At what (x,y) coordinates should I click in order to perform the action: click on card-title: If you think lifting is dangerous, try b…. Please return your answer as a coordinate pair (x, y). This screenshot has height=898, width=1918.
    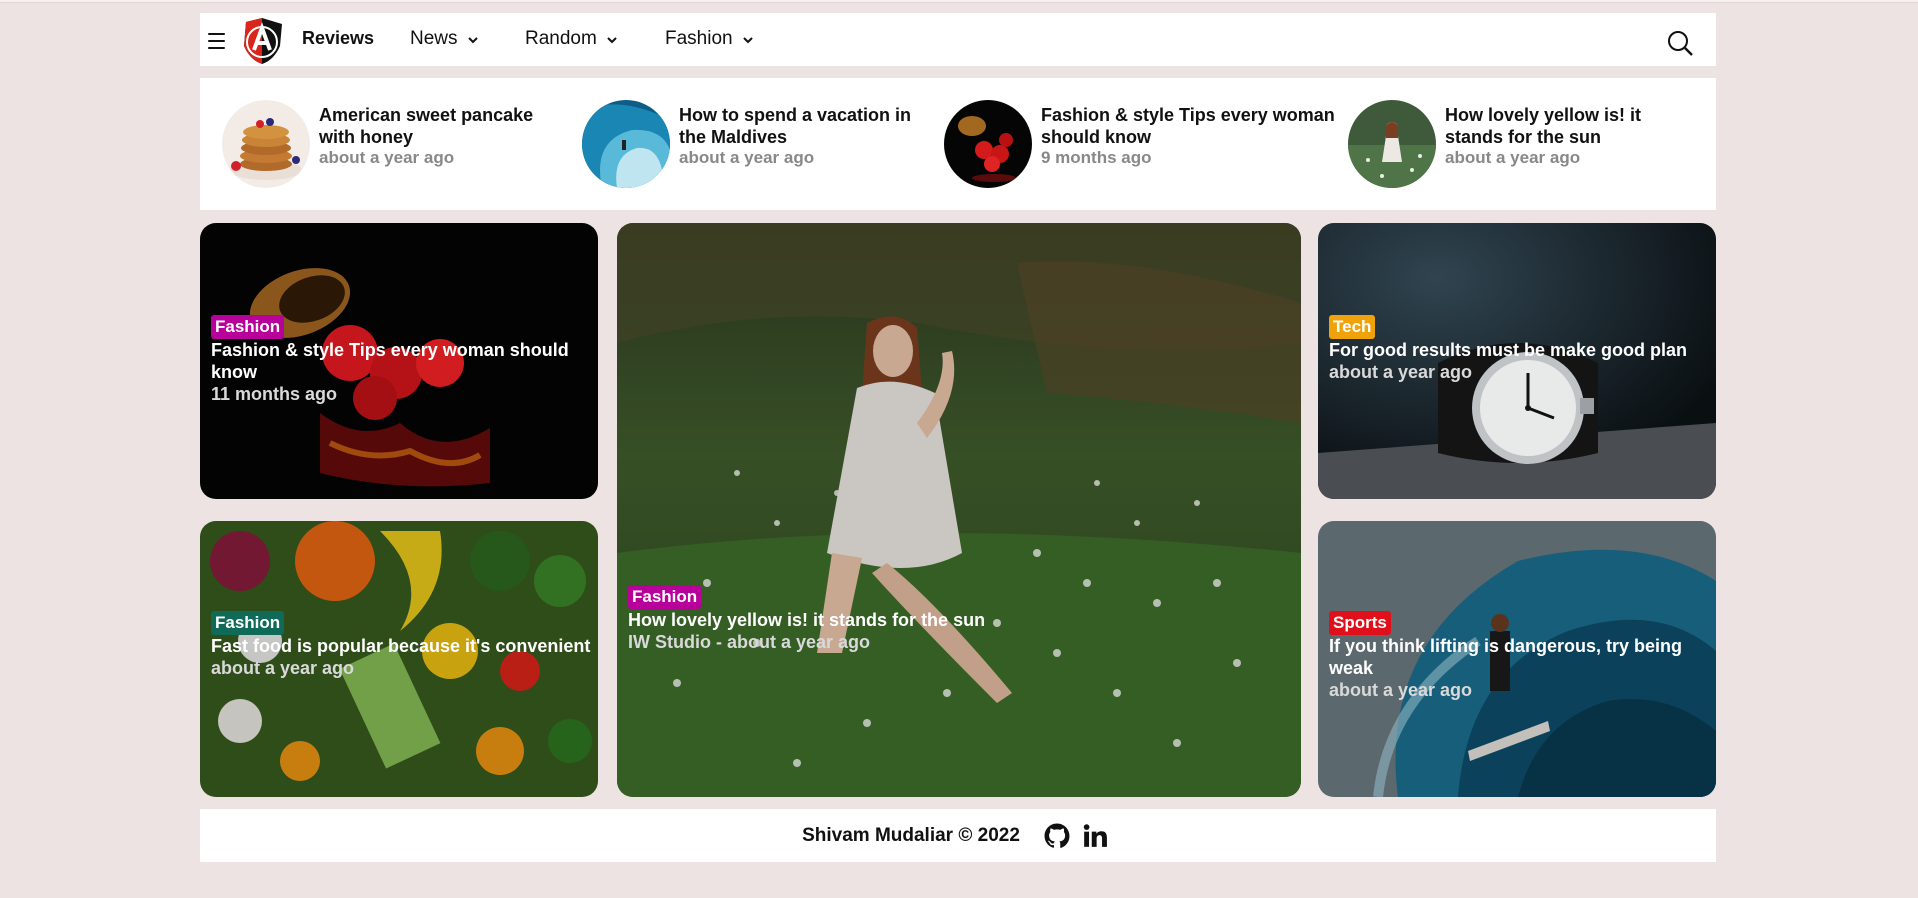
    Looking at the image, I should click on (1506, 657).